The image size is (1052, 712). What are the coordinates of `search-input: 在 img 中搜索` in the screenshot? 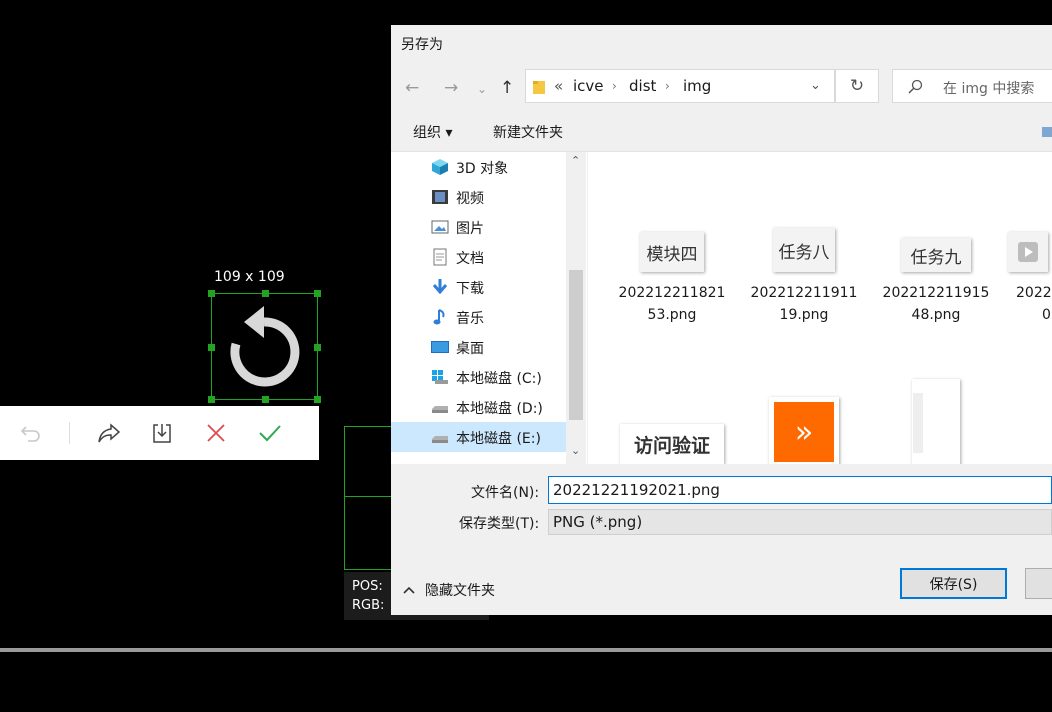 It's located at (972, 86).